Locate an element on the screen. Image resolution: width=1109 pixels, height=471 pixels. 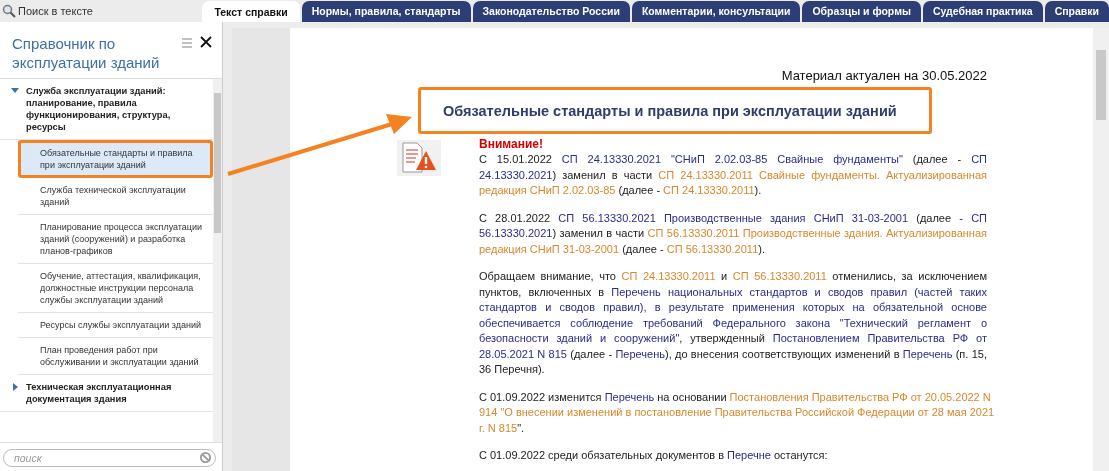
tab: Образцы и формы is located at coordinates (861, 11).